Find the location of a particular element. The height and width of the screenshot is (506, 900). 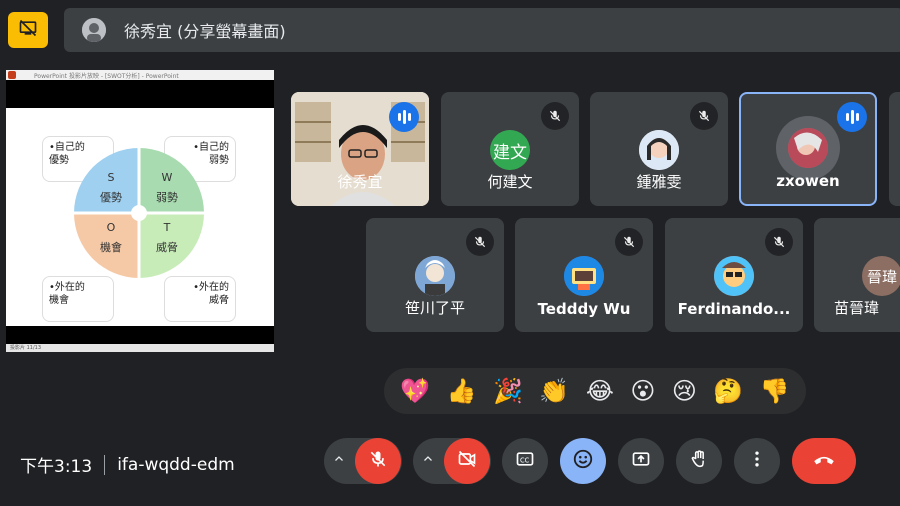

svg-text: CC is located at coordinates (525, 460).